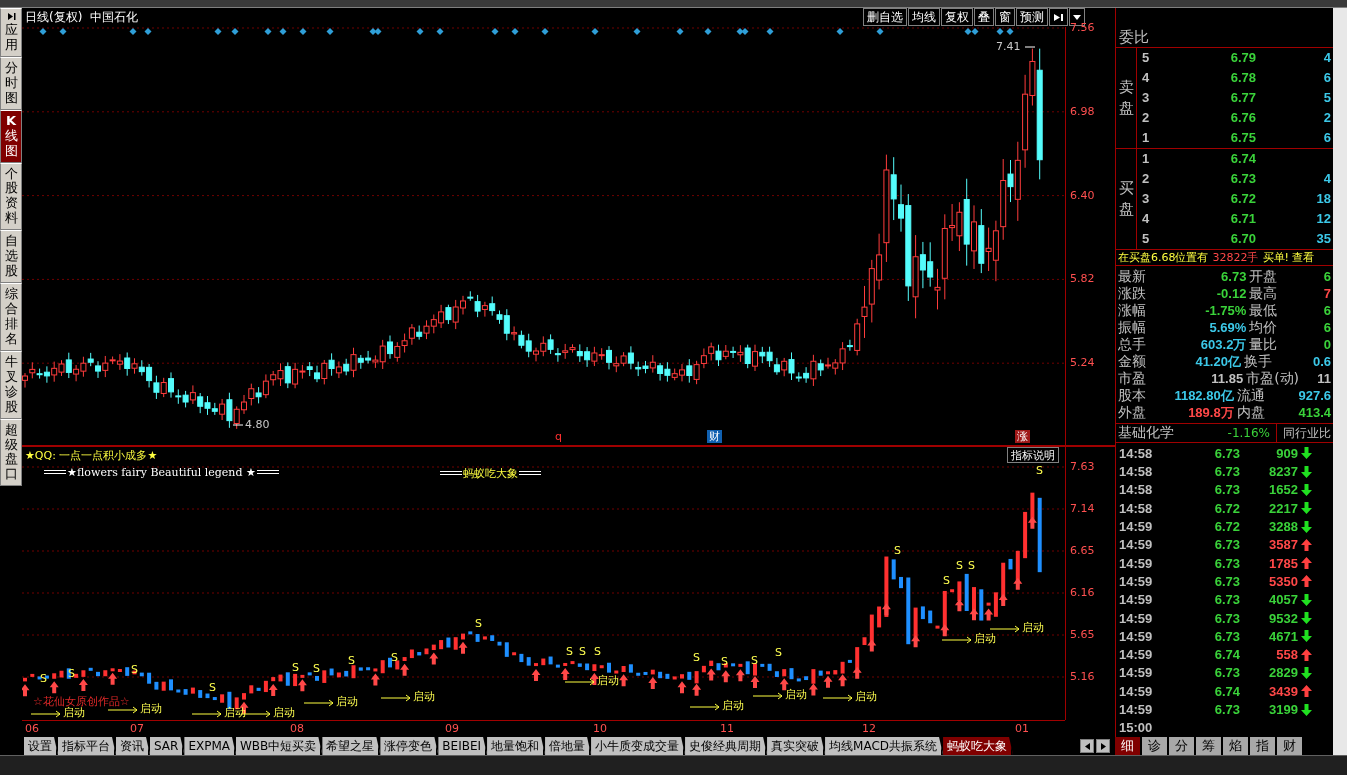 The width and height of the screenshot is (1347, 775). Describe the element at coordinates (1327, 277) in the screenshot. I see `stat-value: 6` at that location.